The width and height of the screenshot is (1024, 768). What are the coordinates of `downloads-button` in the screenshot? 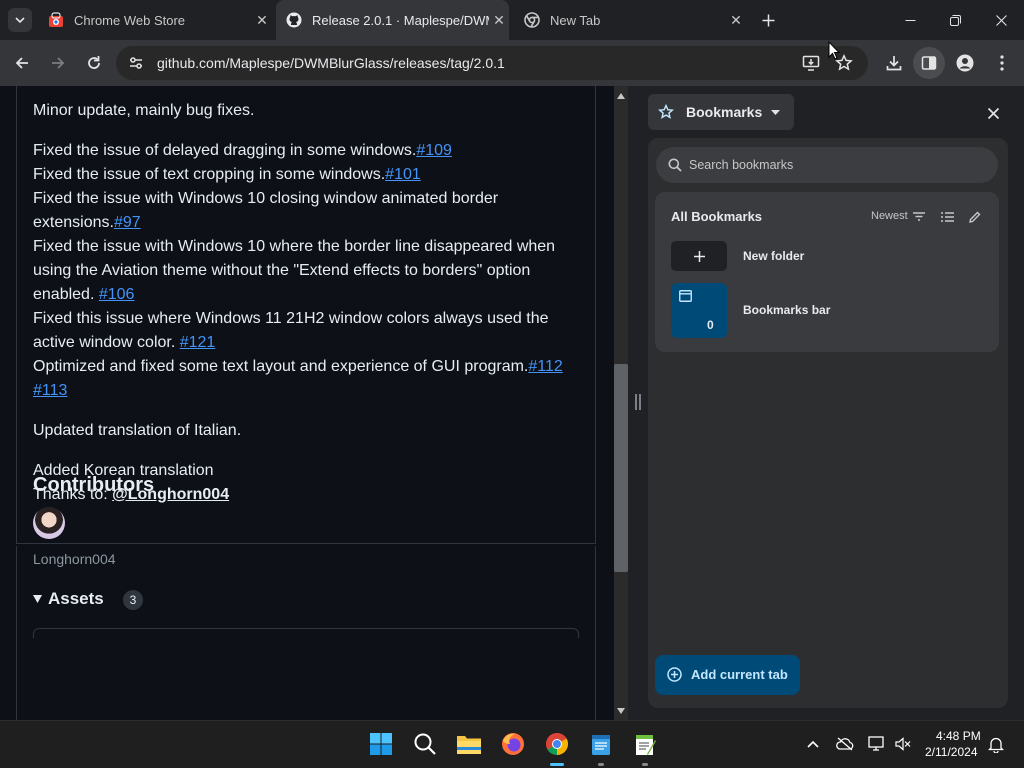 It's located at (894, 63).